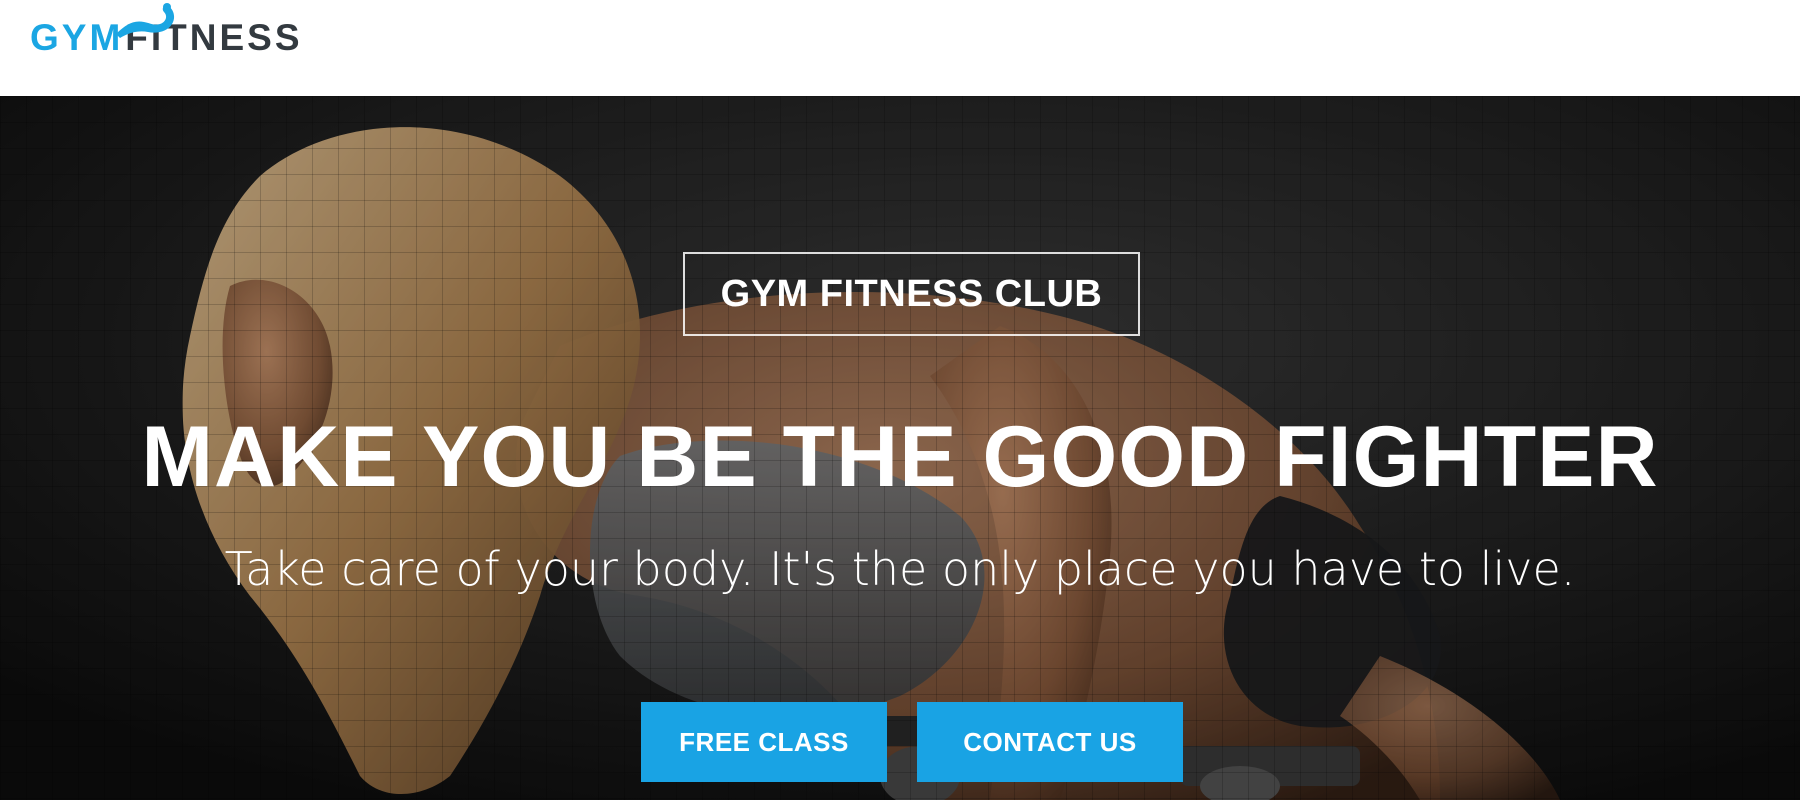  Describe the element at coordinates (900, 457) in the screenshot. I see `hero-headline: MAKE YOU BE THE GOOD FIGHTER` at that location.